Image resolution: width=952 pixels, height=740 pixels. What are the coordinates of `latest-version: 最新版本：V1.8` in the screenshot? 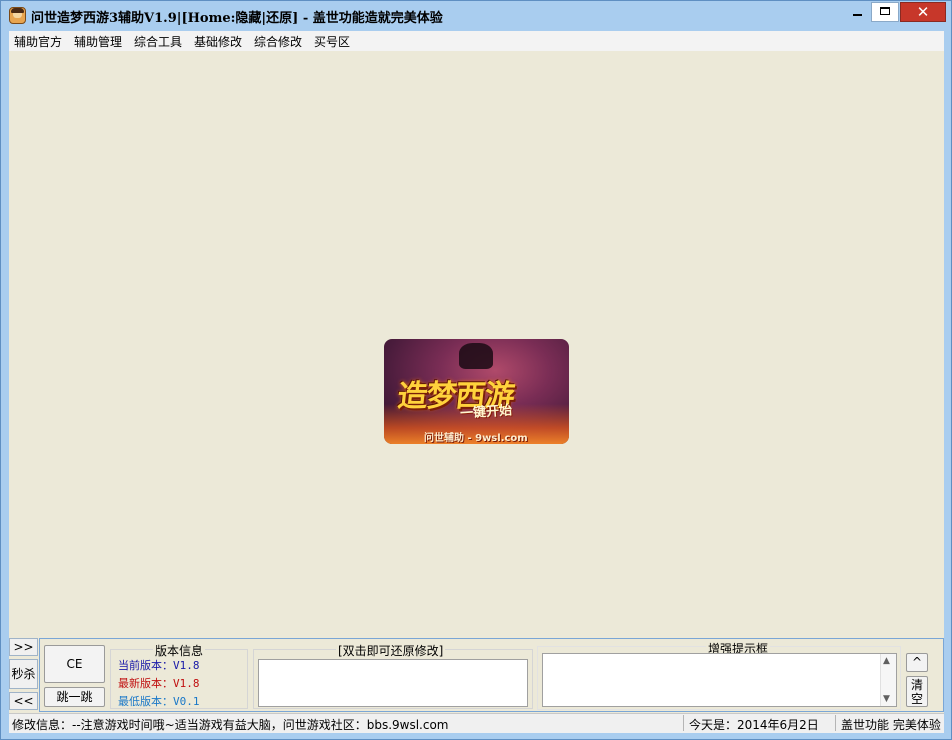 It's located at (159, 683).